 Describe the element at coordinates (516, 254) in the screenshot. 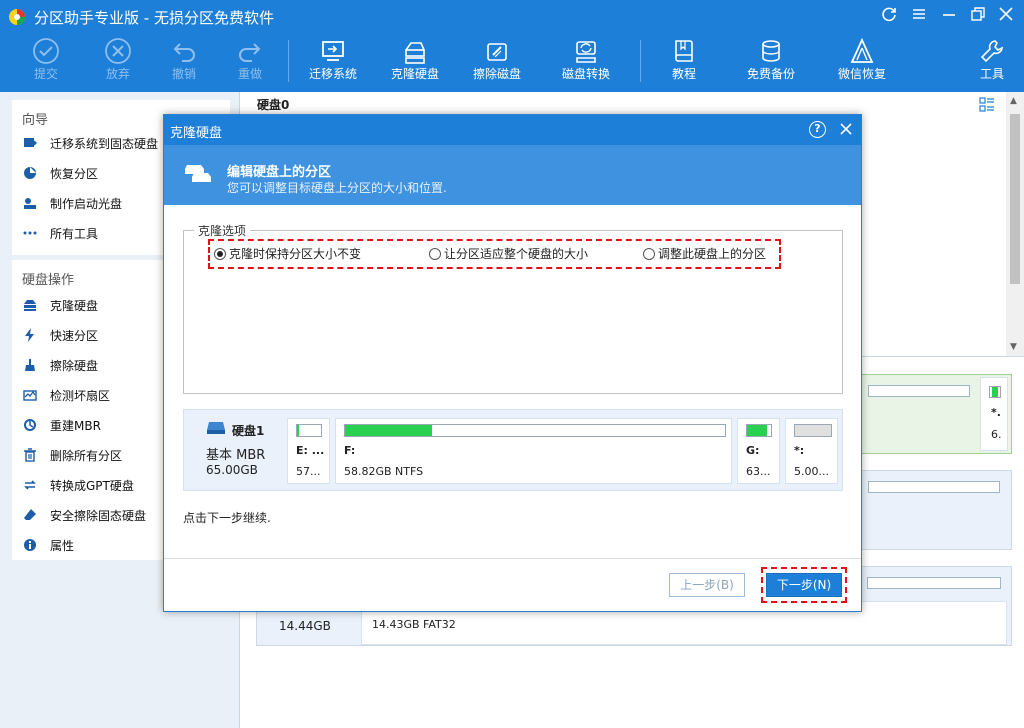

I see `option-label: 让分区适应整个硬盘的大小` at that location.